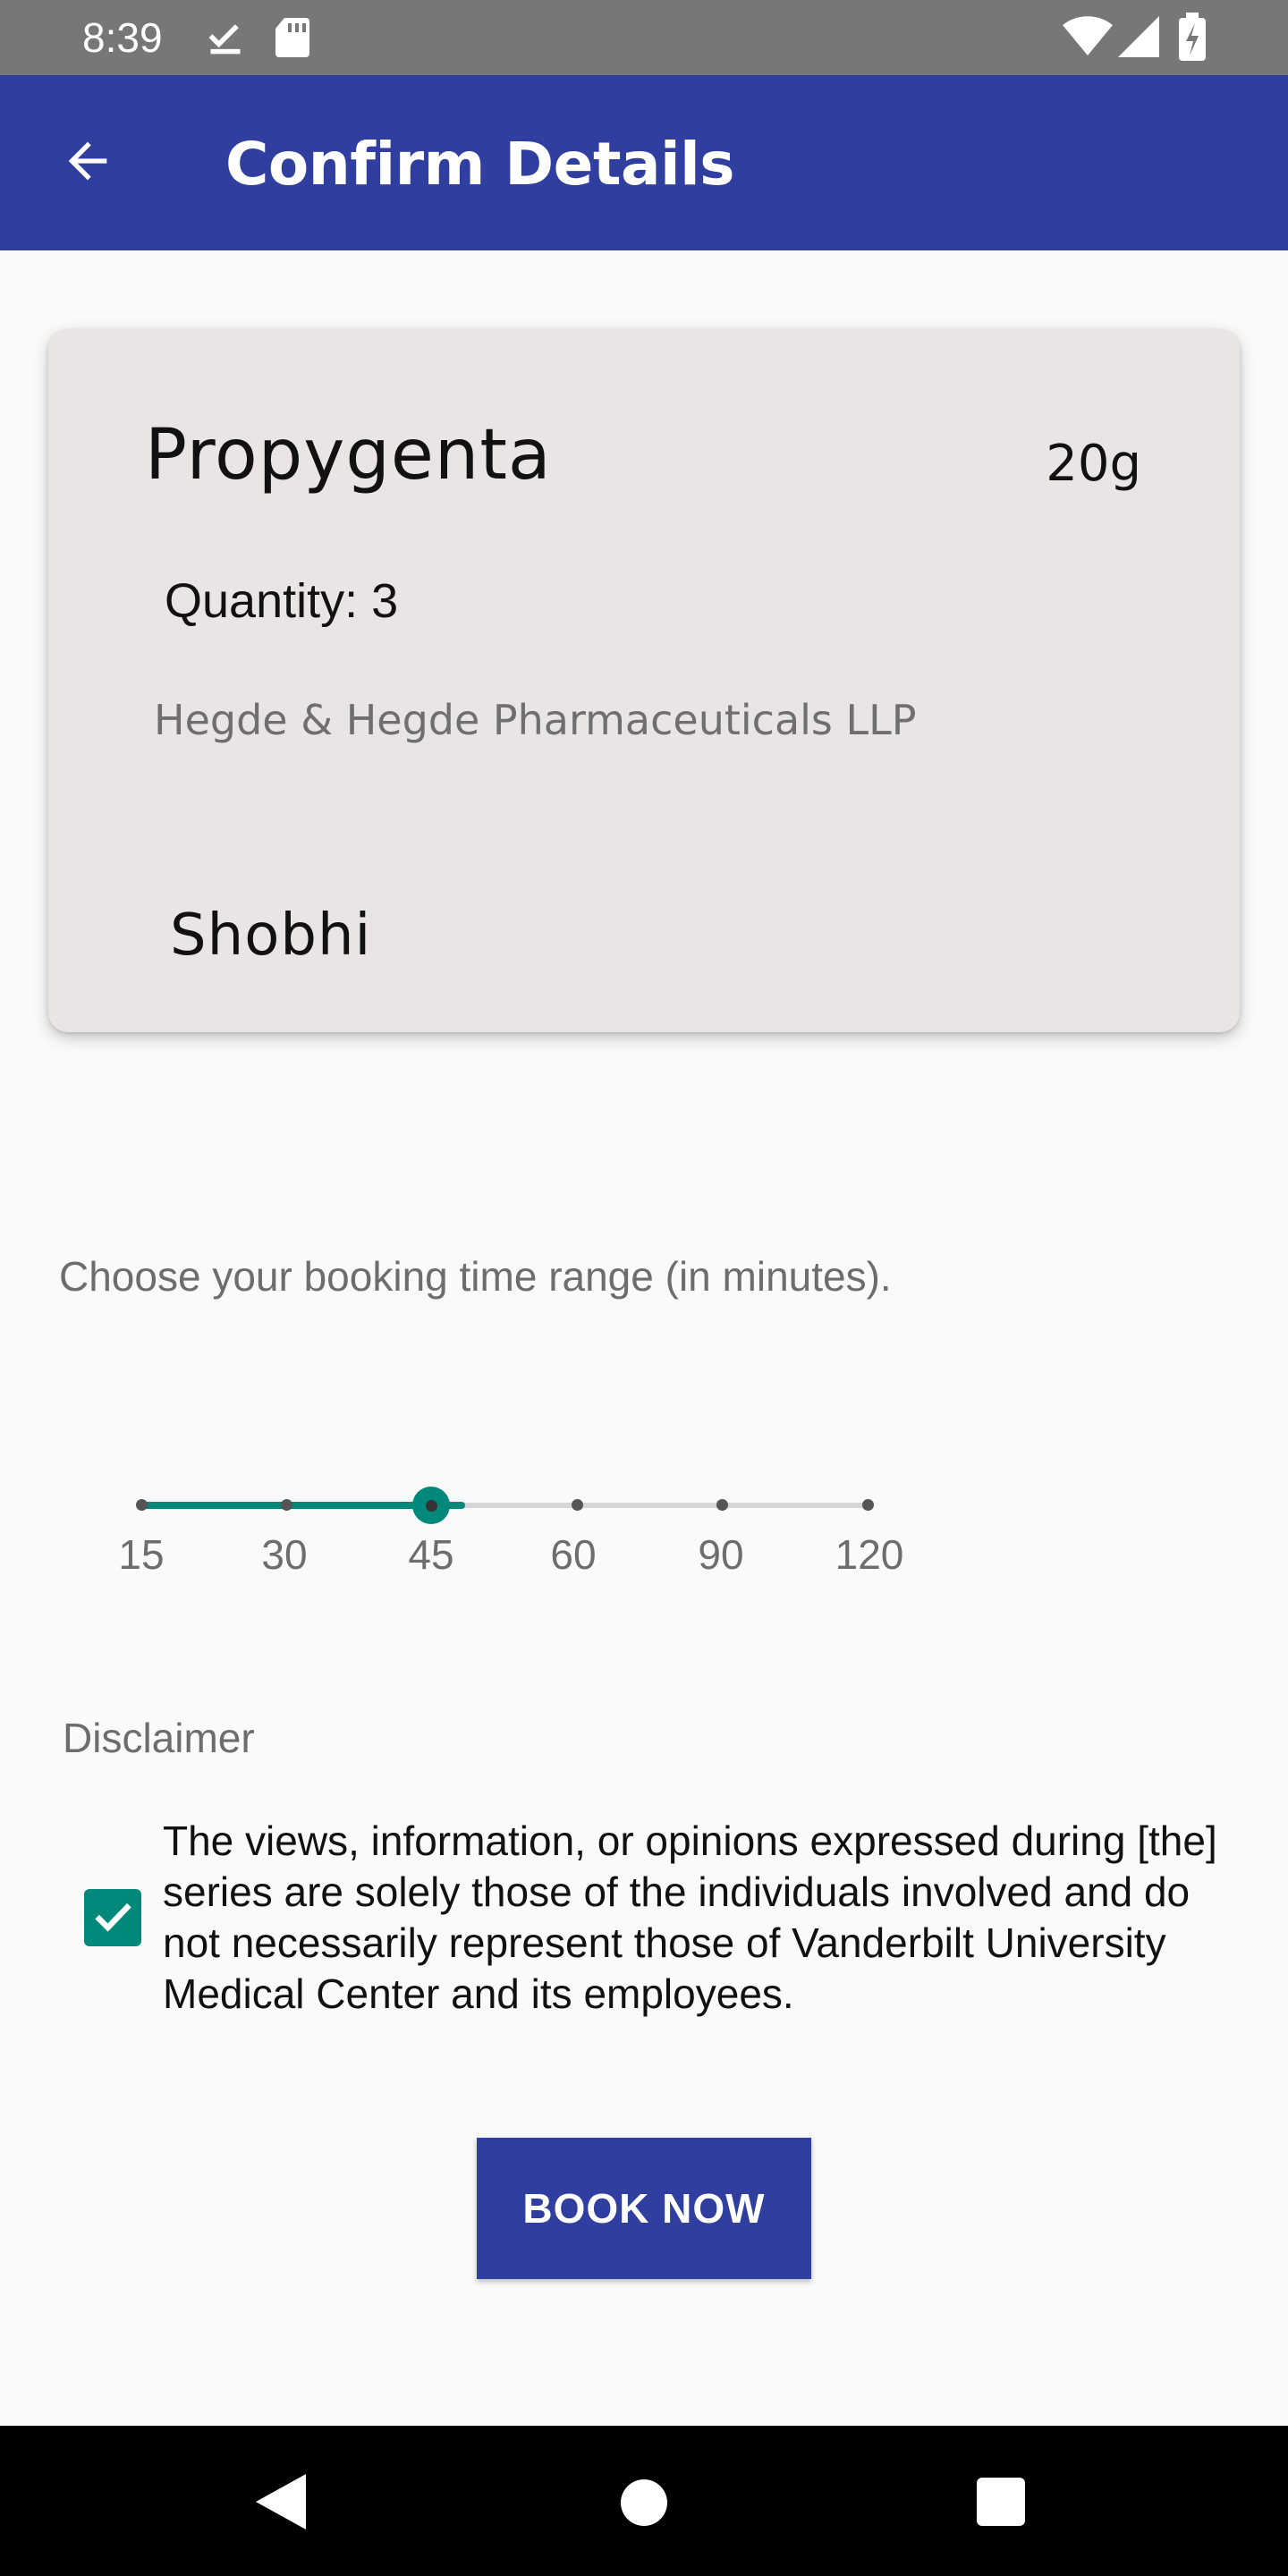 The image size is (1288, 2576). I want to click on system-nav-bar, so click(644, 2501).